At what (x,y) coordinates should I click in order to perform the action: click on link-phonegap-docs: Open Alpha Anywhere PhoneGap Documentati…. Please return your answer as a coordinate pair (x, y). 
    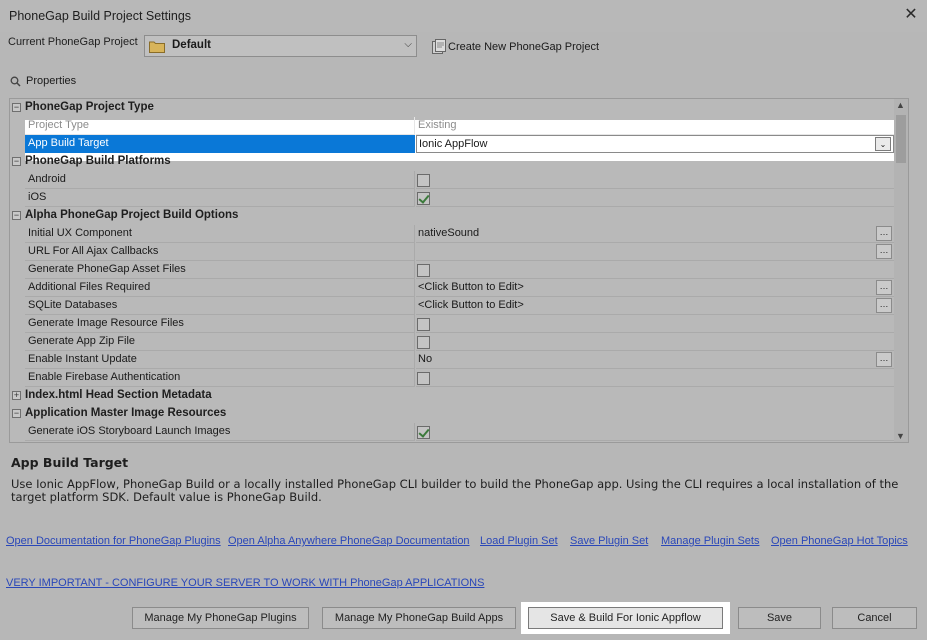
    Looking at the image, I should click on (349, 541).